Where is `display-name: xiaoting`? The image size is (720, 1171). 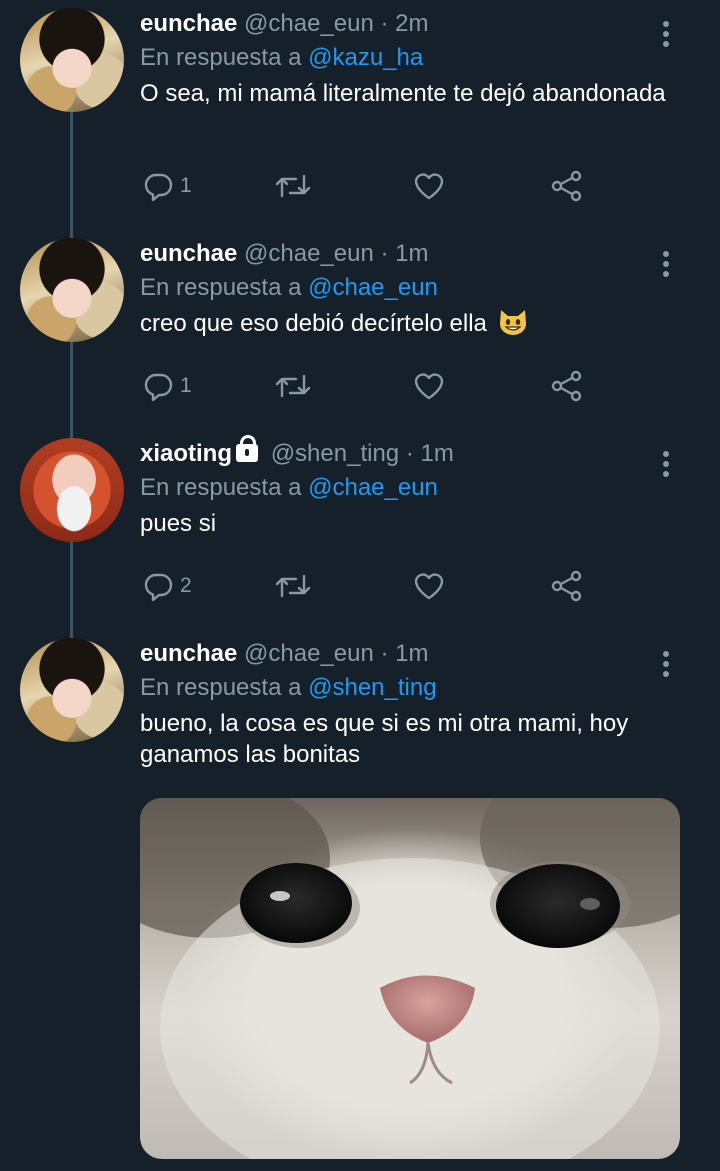
display-name: xiaoting is located at coordinates (186, 453).